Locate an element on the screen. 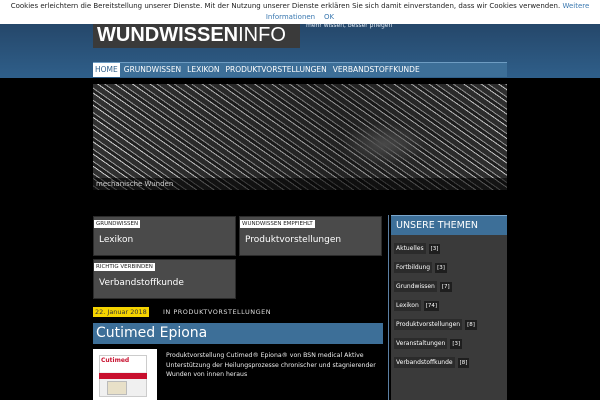  cookie-ok-link: OK is located at coordinates (329, 17).